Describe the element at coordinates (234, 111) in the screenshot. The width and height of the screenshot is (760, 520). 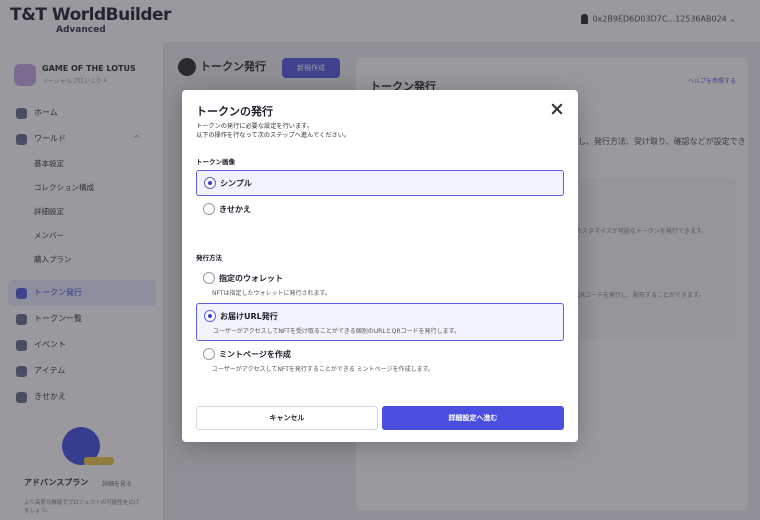
I see `modal-title: トークンの発行` at that location.